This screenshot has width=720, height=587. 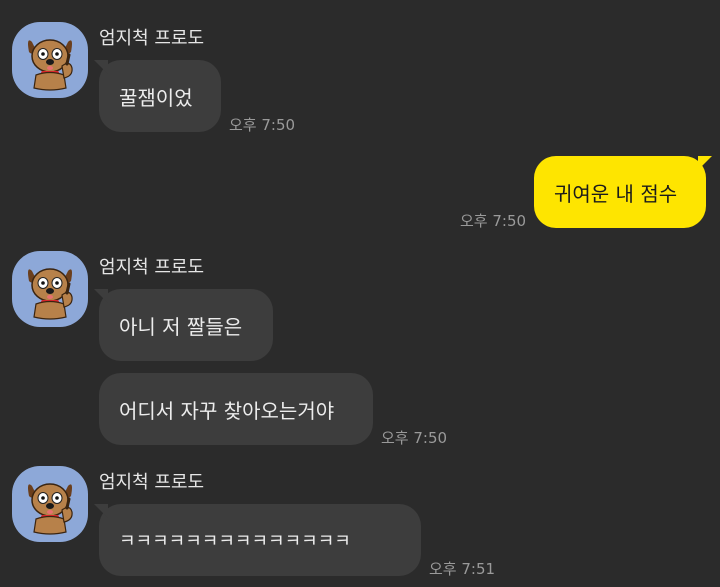 I want to click on message-bubble: 어디서 자꾸 찾아오는거야, so click(x=236, y=409).